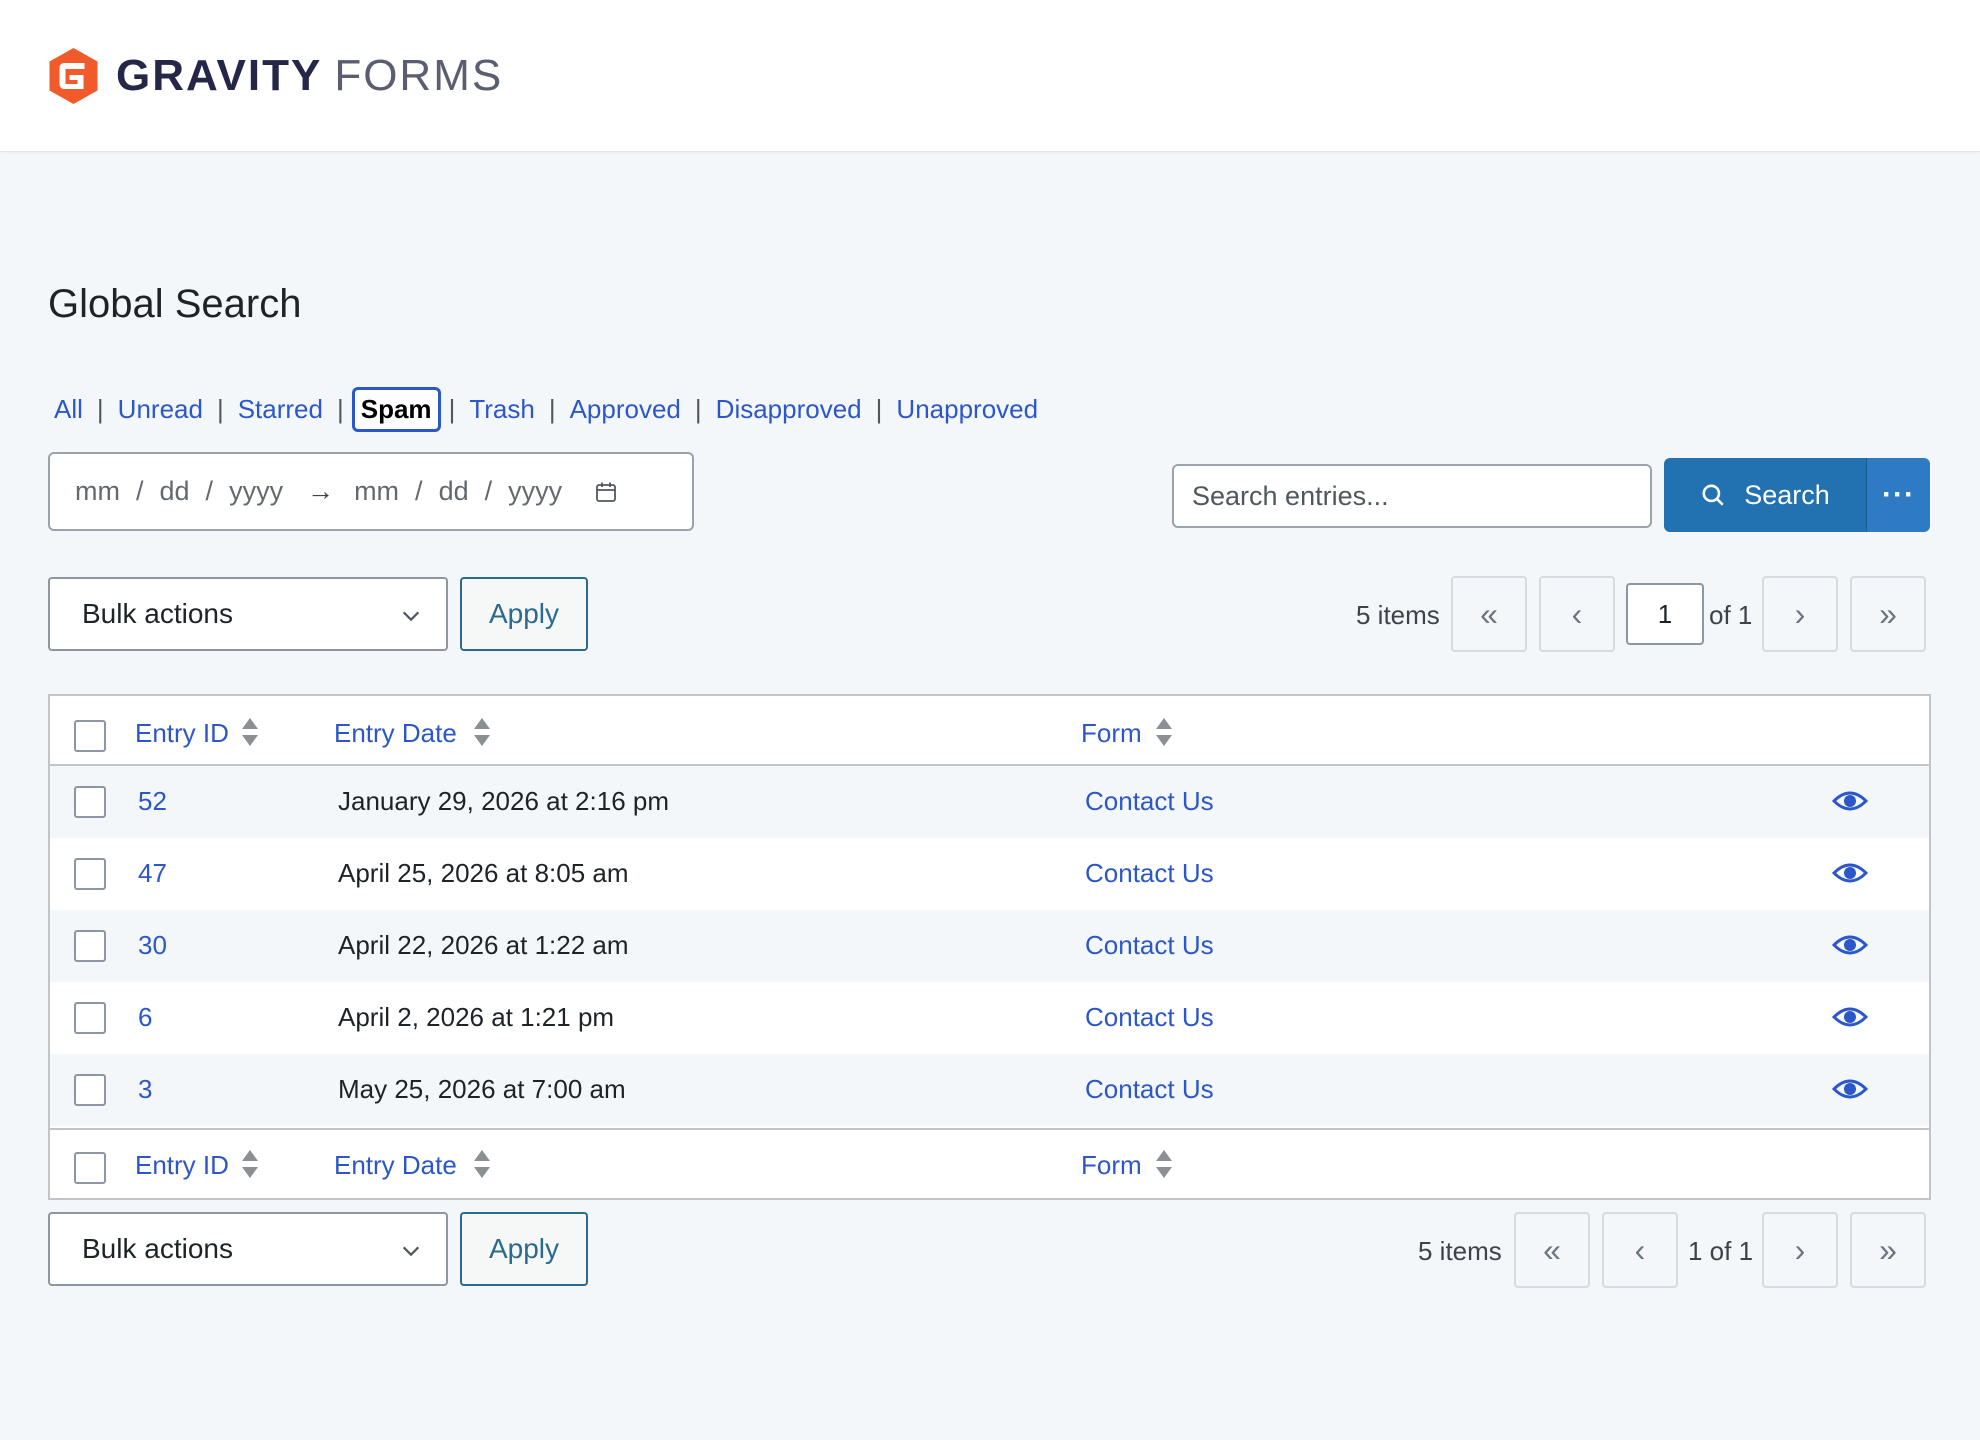  I want to click on select-all-checkbox, so click(90, 736).